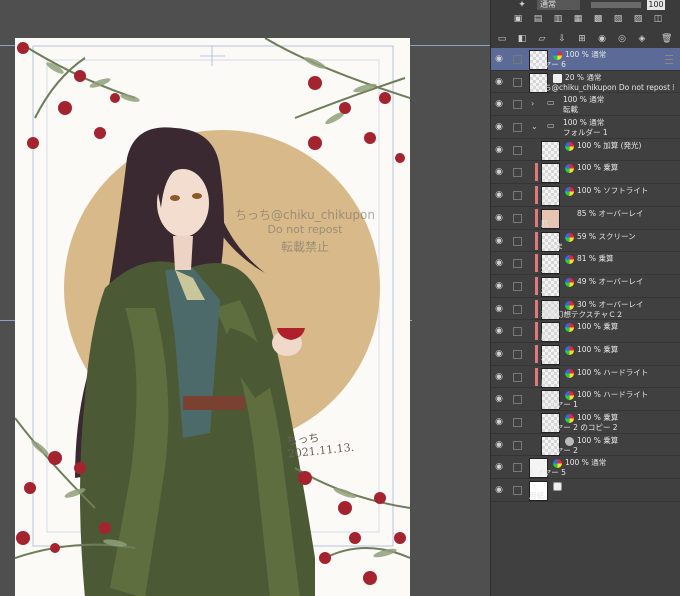 The height and width of the screenshot is (596, 680). Describe the element at coordinates (548, 201) in the screenshot. I see `layer-name: 目下` at that location.